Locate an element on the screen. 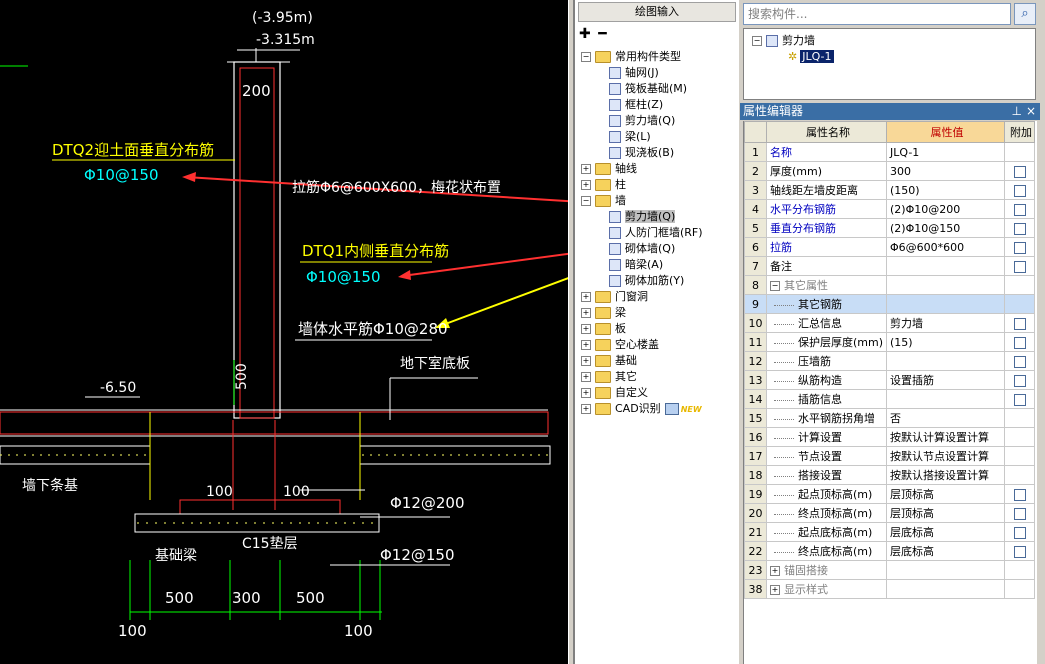 The width and height of the screenshot is (1045, 664). property-value: (2)Φ10@200 is located at coordinates (945, 209).